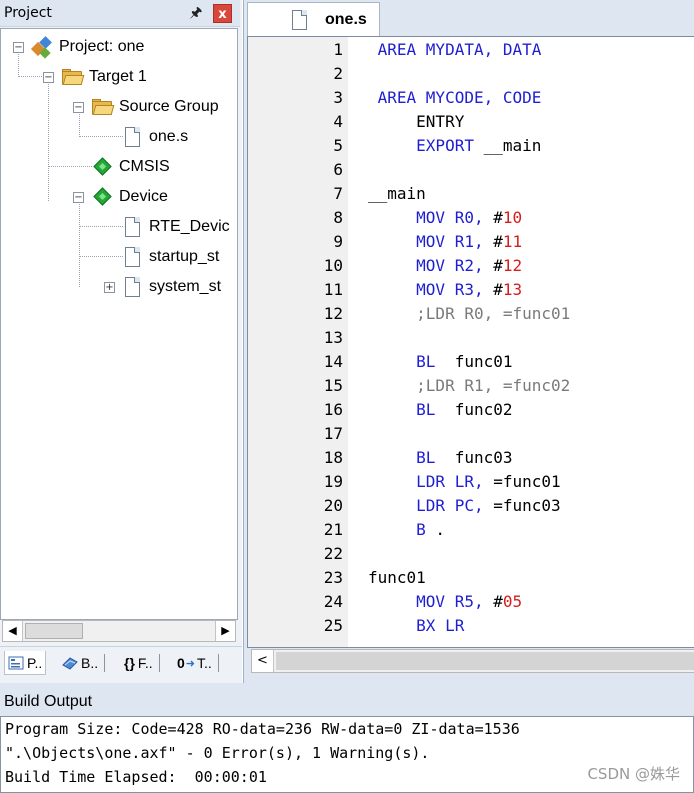 Image resolution: width=694 pixels, height=793 pixels. Describe the element at coordinates (338, 97) in the screenshot. I see `line-number: 3` at that location.